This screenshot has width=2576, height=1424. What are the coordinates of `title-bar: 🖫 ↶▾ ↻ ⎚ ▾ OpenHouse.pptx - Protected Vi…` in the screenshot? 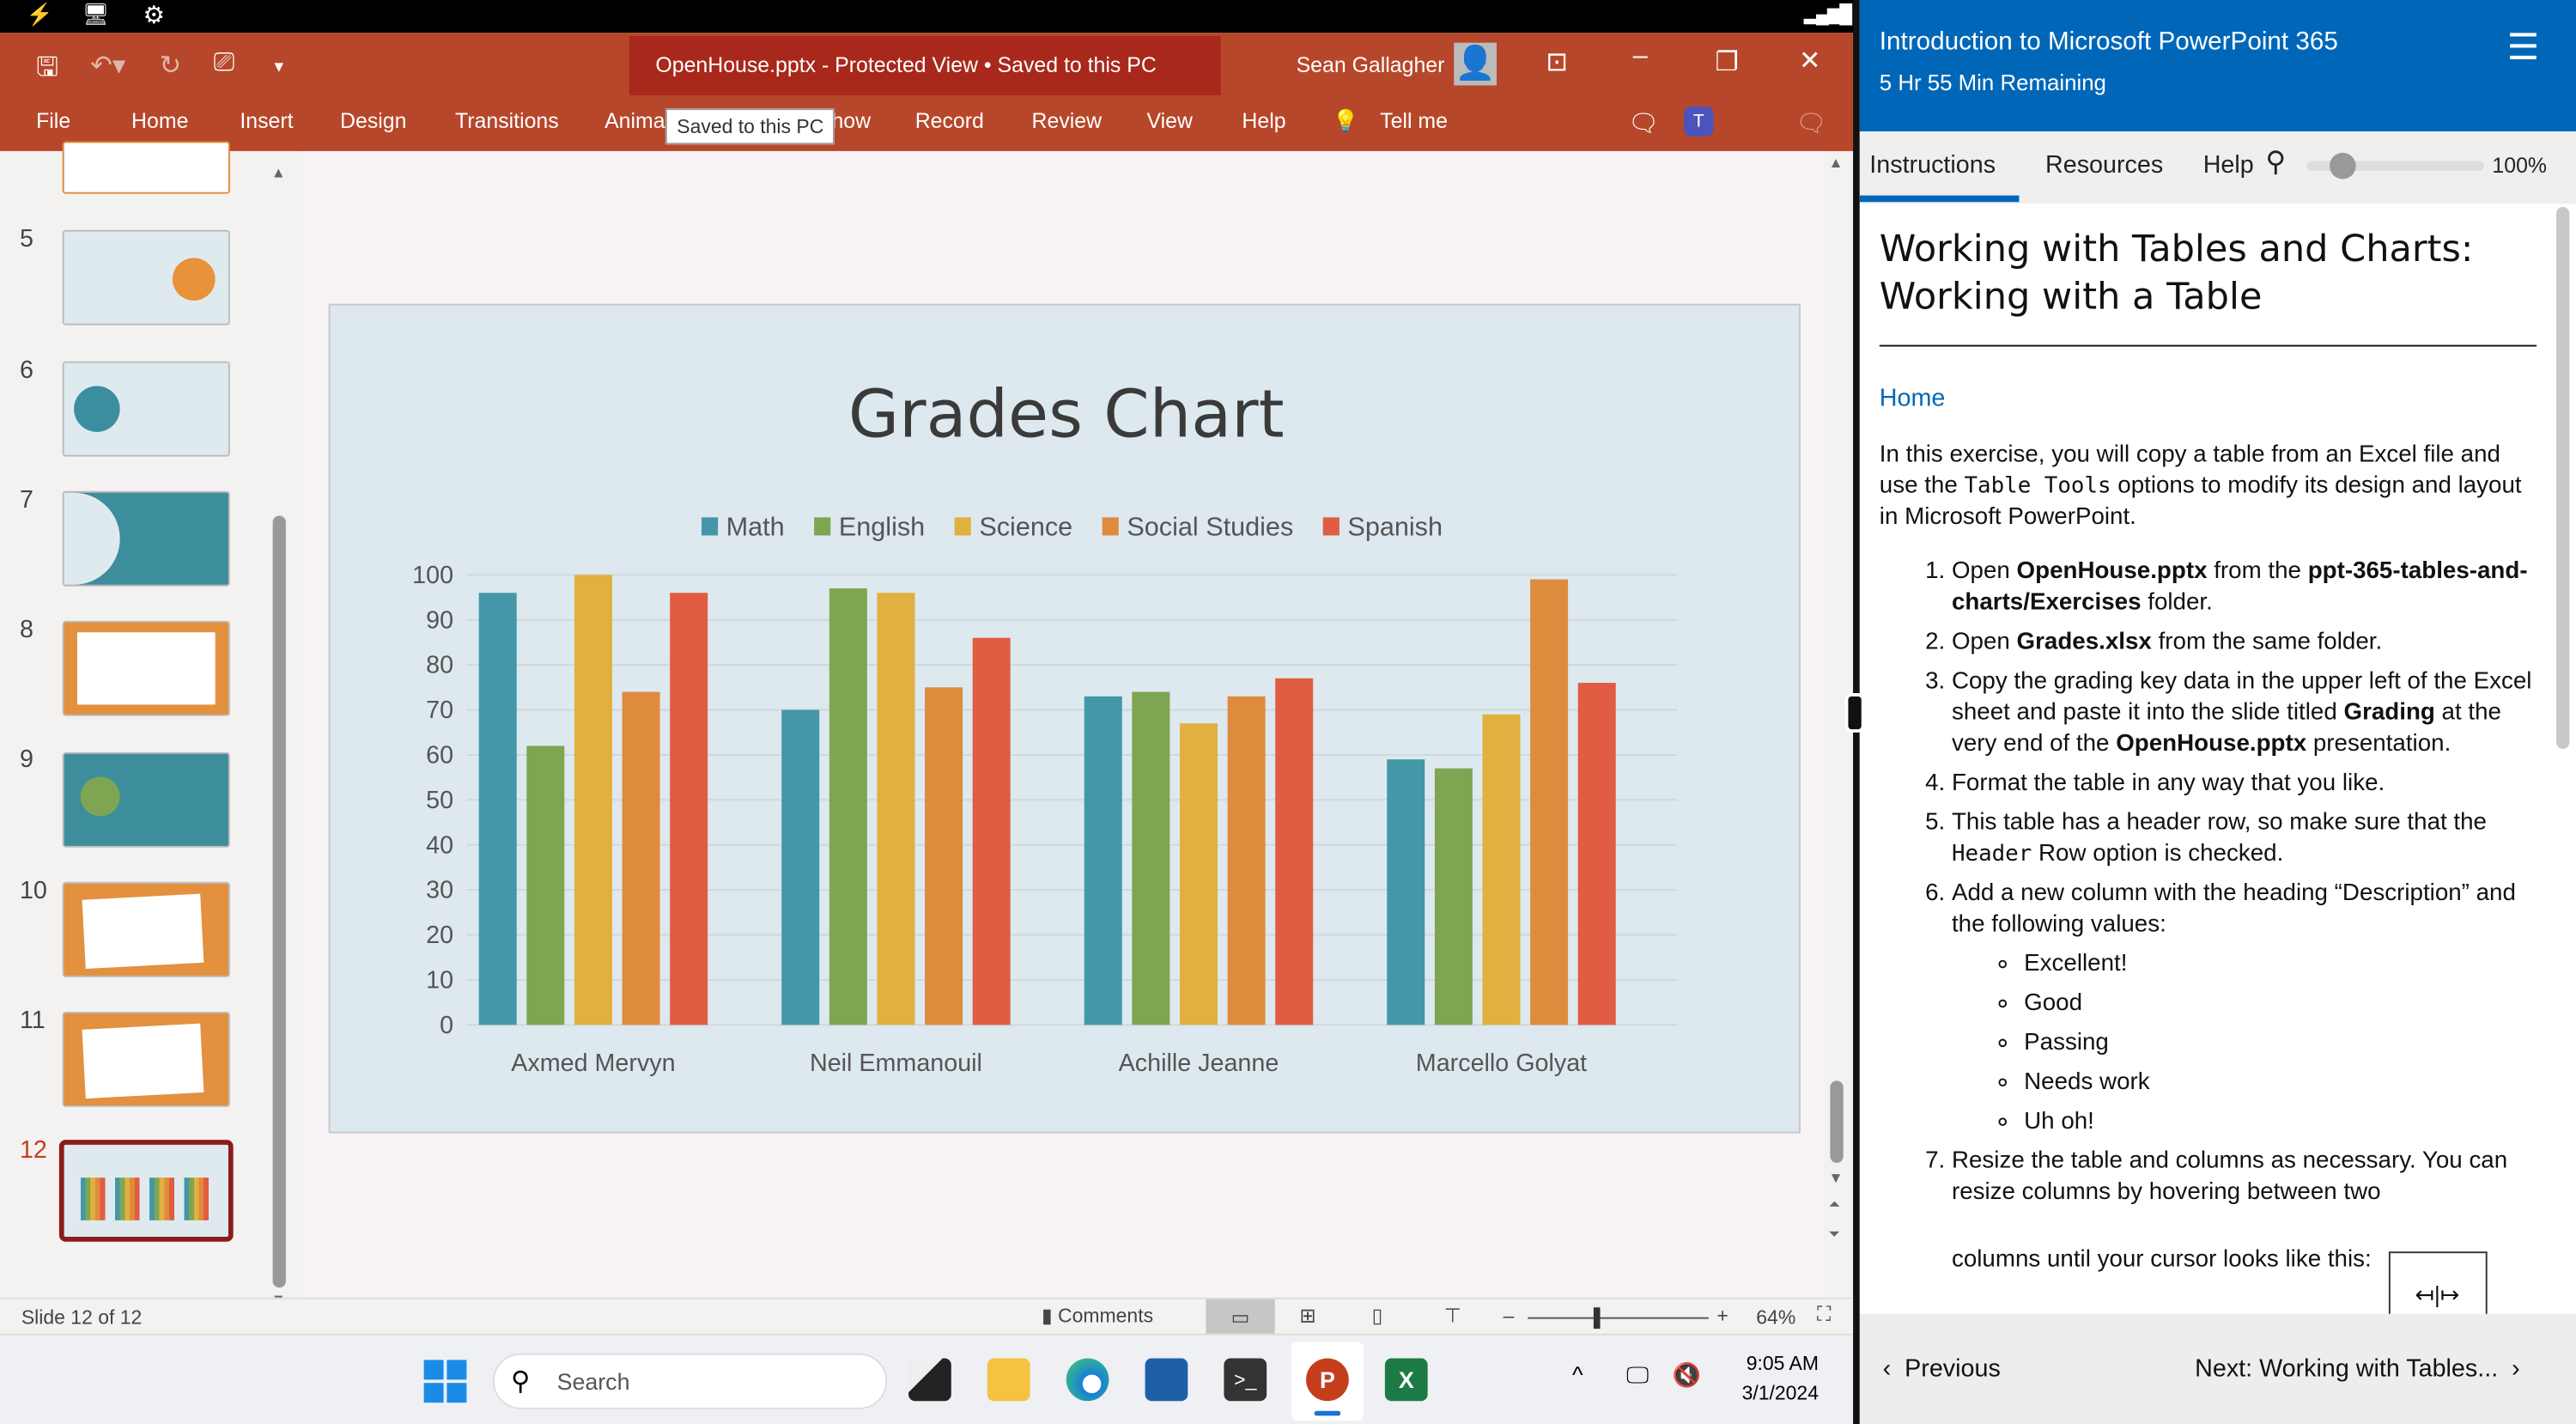 It's located at (927, 92).